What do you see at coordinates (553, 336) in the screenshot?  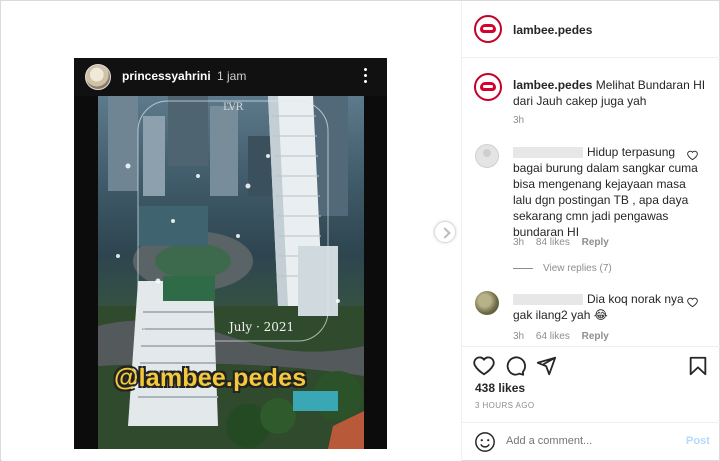 I see `comment-likes: 64 likes` at bounding box center [553, 336].